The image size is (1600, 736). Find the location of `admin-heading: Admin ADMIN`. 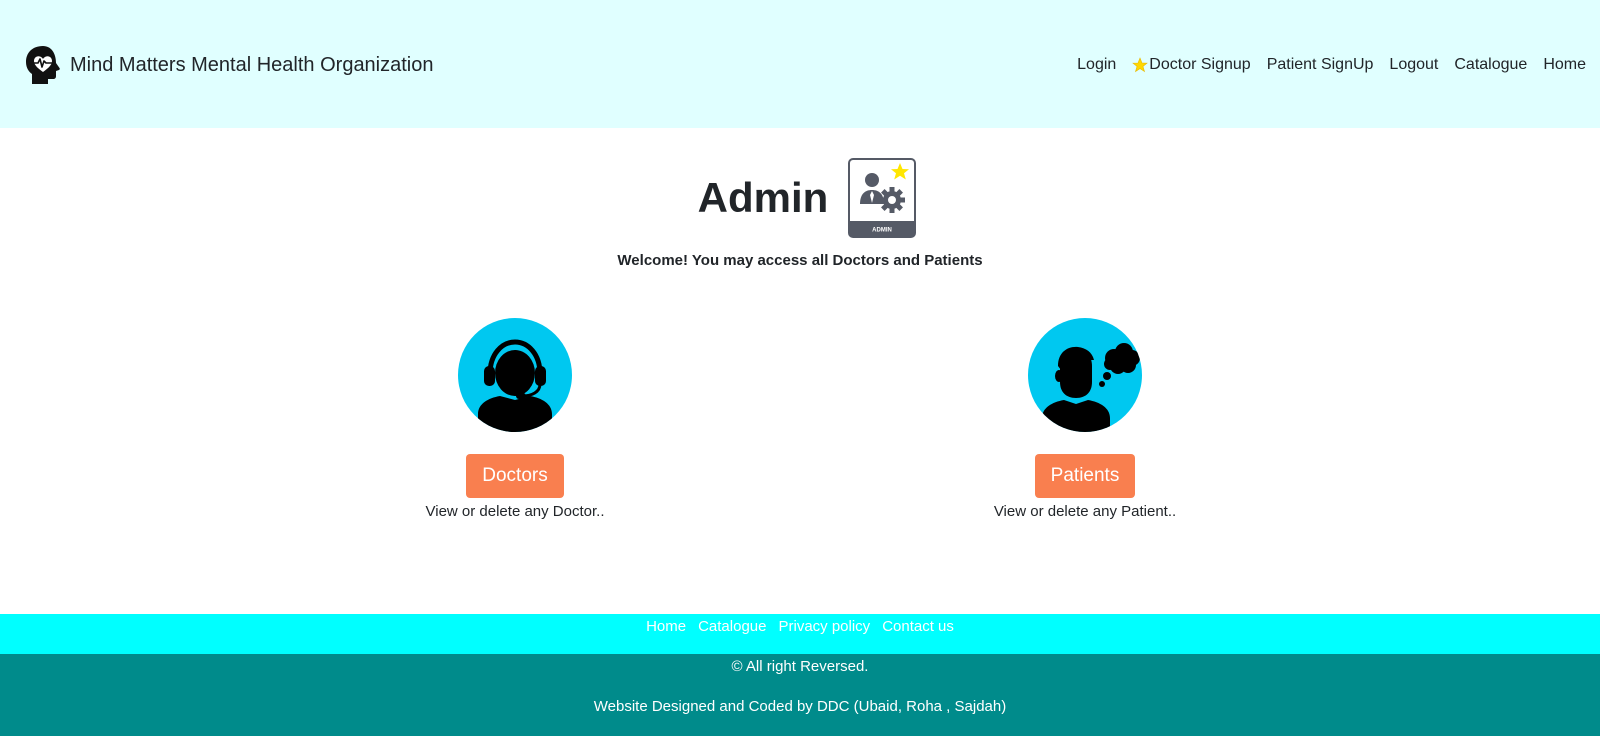

admin-heading: Admin ADMIN is located at coordinates (800, 198).